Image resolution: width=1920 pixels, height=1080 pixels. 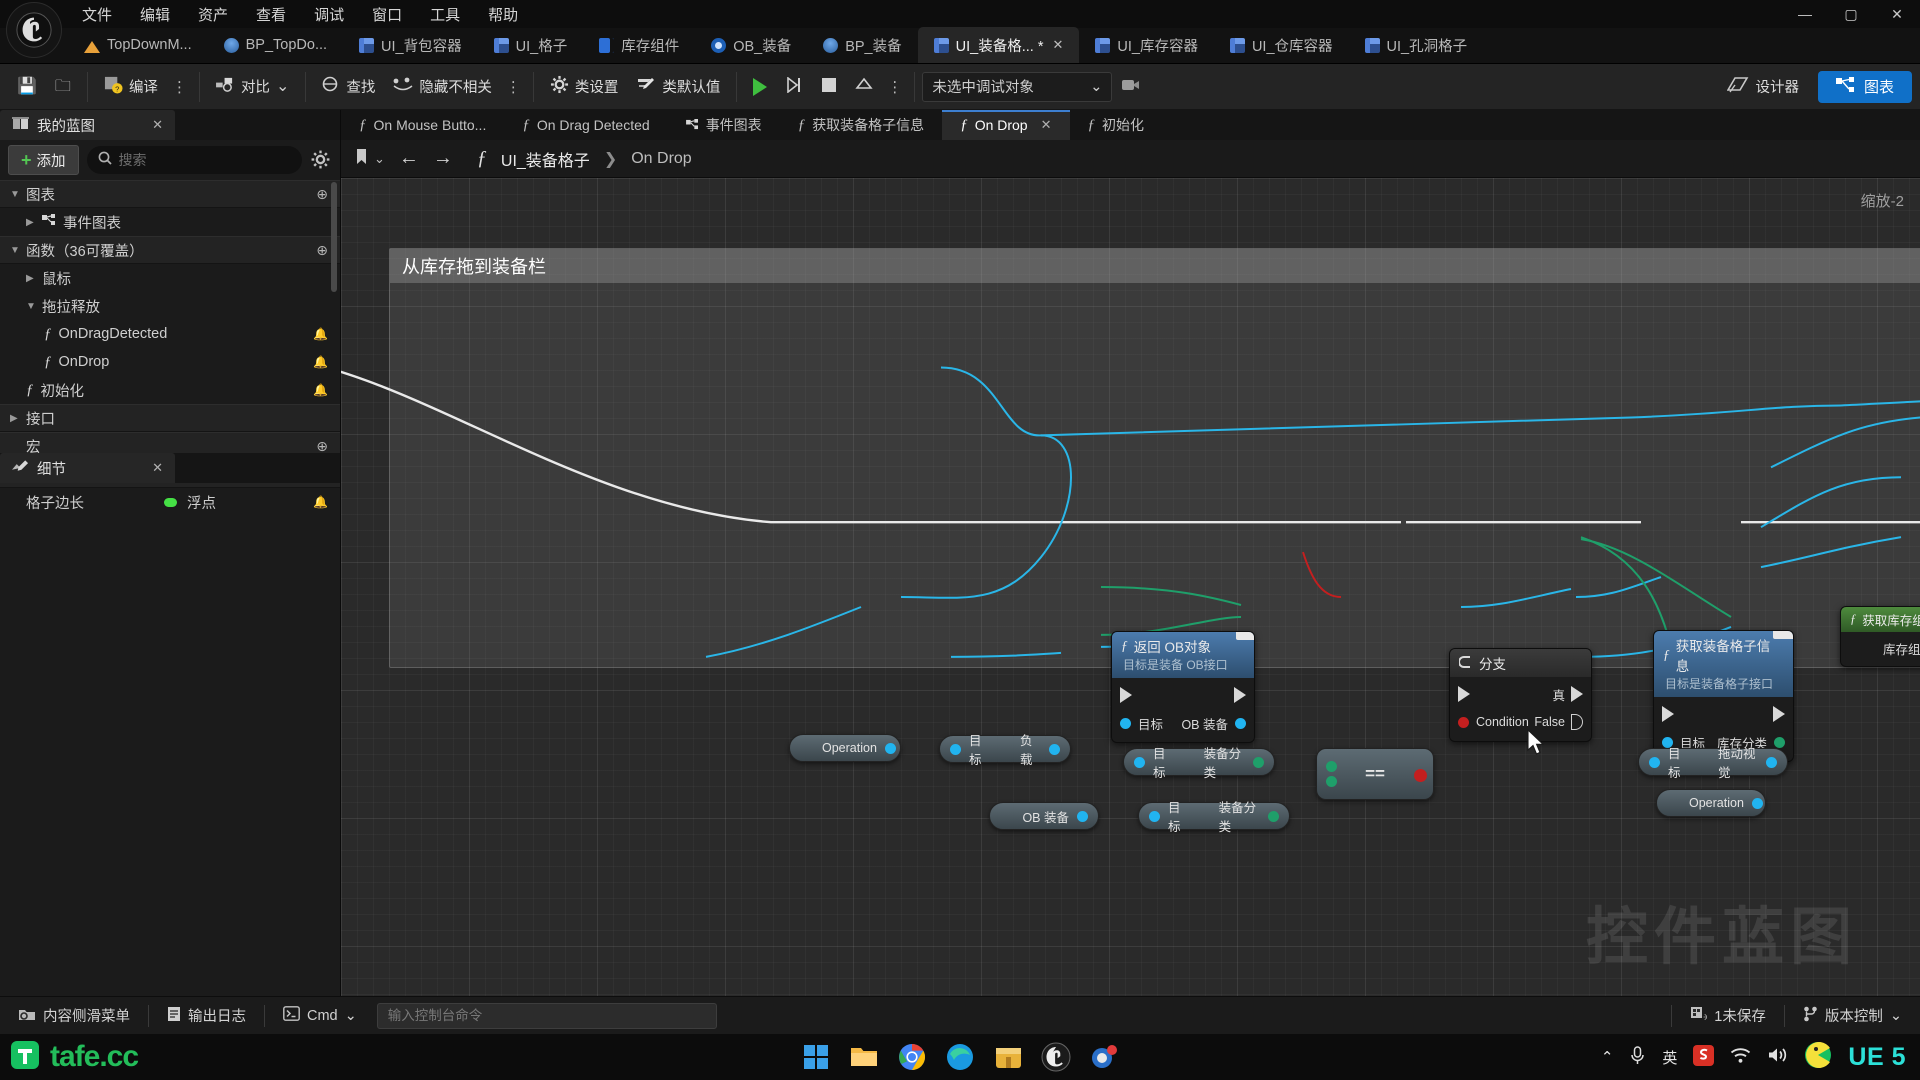 I want to click on hide-unrelated-kebab: ⋮, so click(x=513, y=87).